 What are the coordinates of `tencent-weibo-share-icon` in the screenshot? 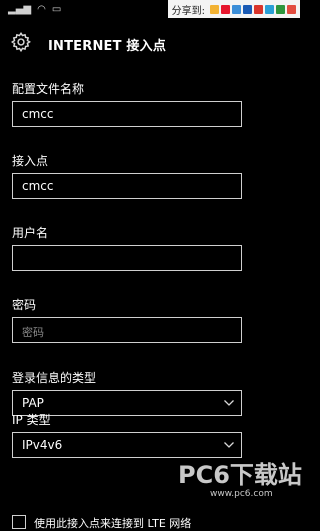 It's located at (236, 9).